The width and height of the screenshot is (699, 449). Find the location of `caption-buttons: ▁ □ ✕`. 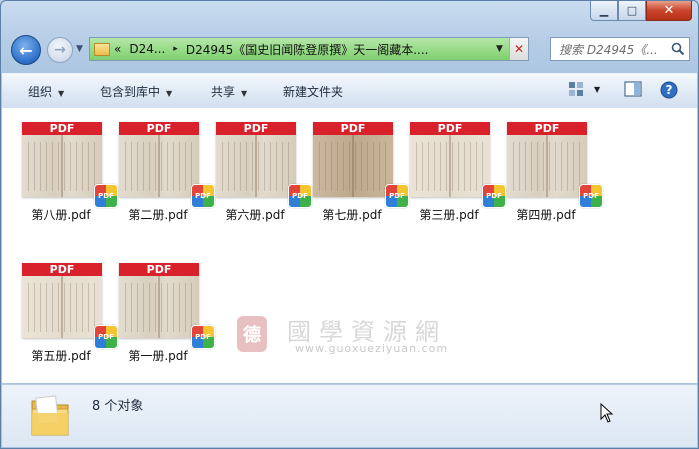

caption-buttons: ▁ □ ✕ is located at coordinates (641, 11).